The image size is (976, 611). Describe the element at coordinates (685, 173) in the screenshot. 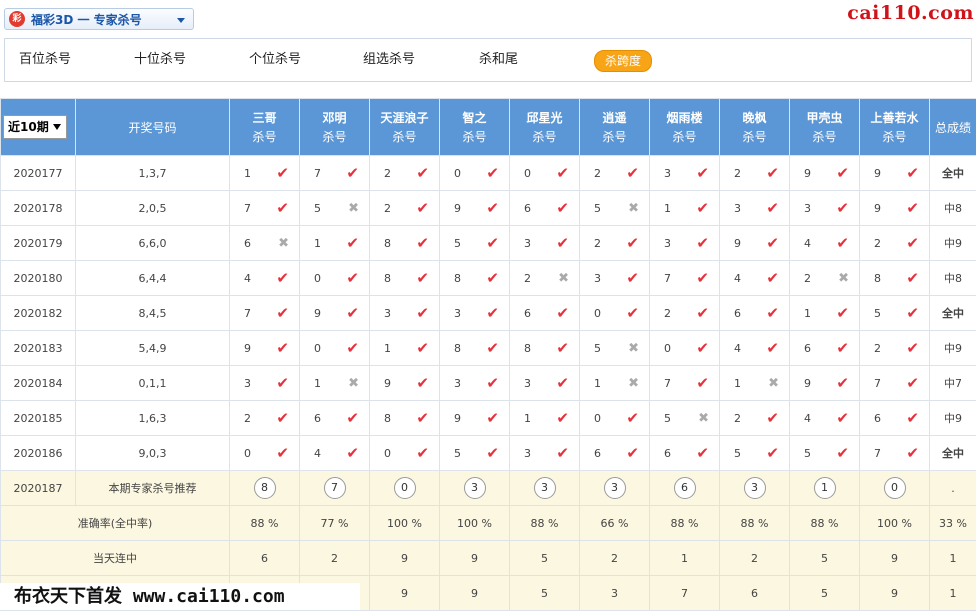

I see `kill-cell: 3✔` at that location.